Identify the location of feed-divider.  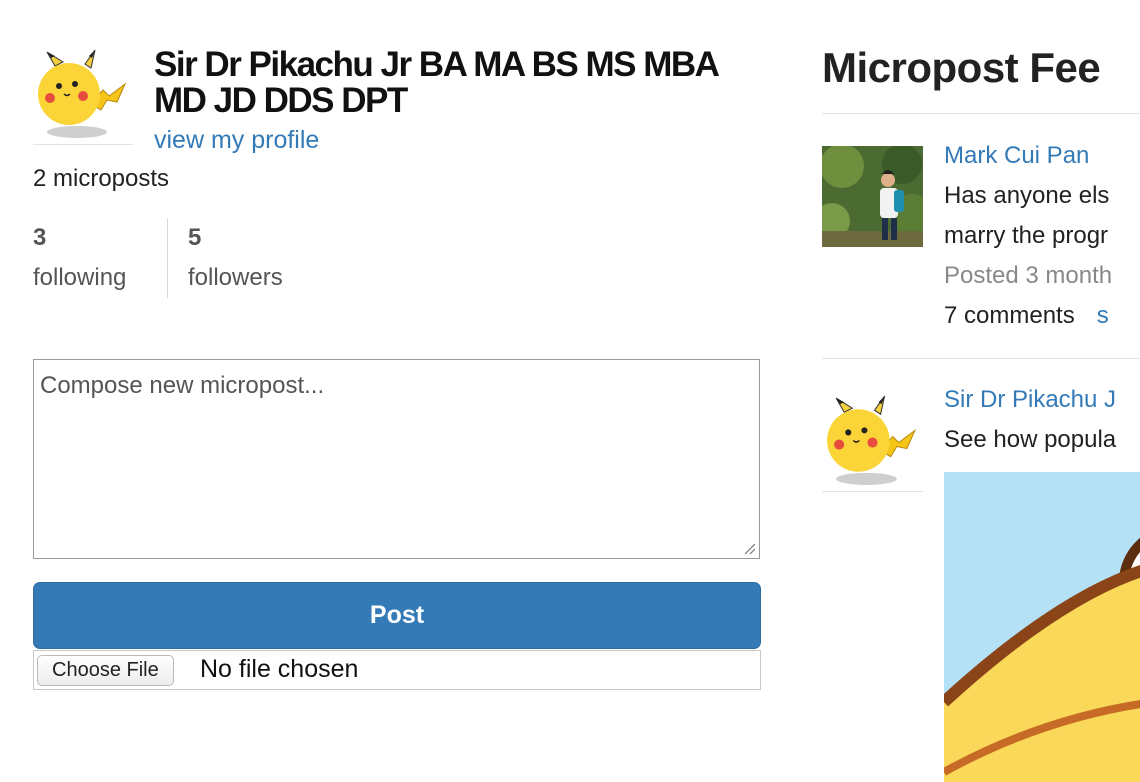
(981, 113).